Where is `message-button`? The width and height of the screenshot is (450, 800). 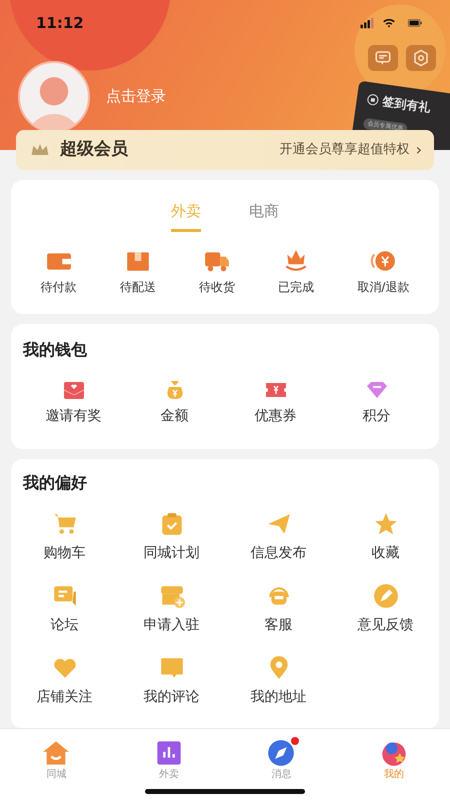 message-button is located at coordinates (383, 57).